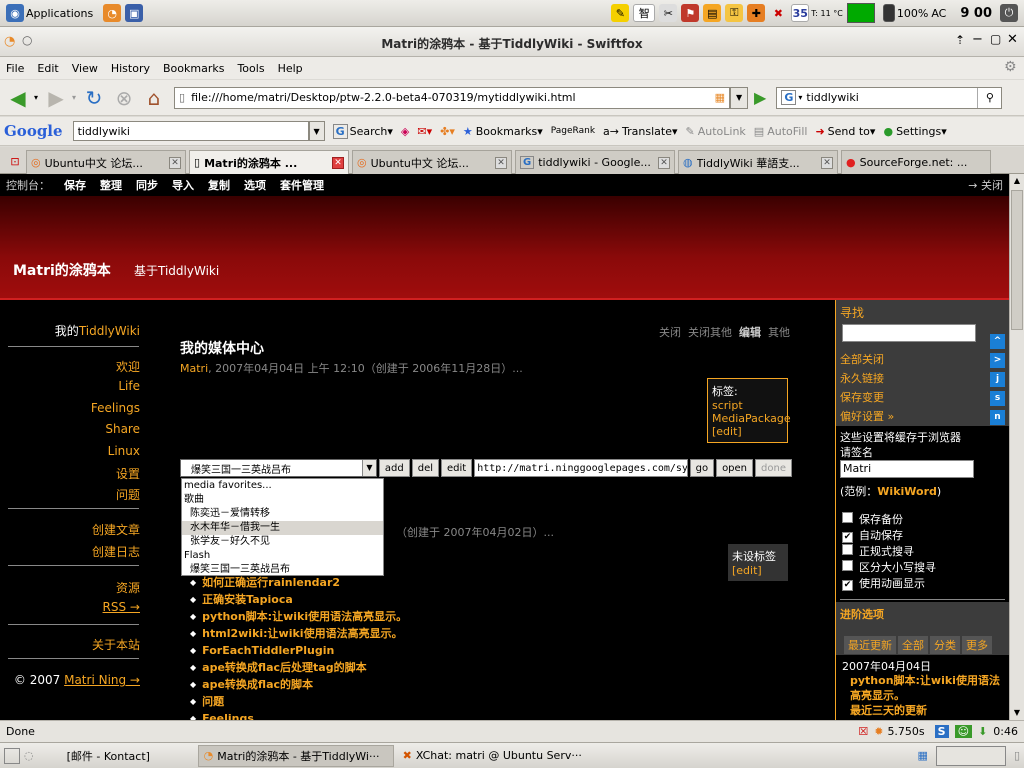  Describe the element at coordinates (129, 386) in the screenshot. I see `menu-life: Life` at that location.